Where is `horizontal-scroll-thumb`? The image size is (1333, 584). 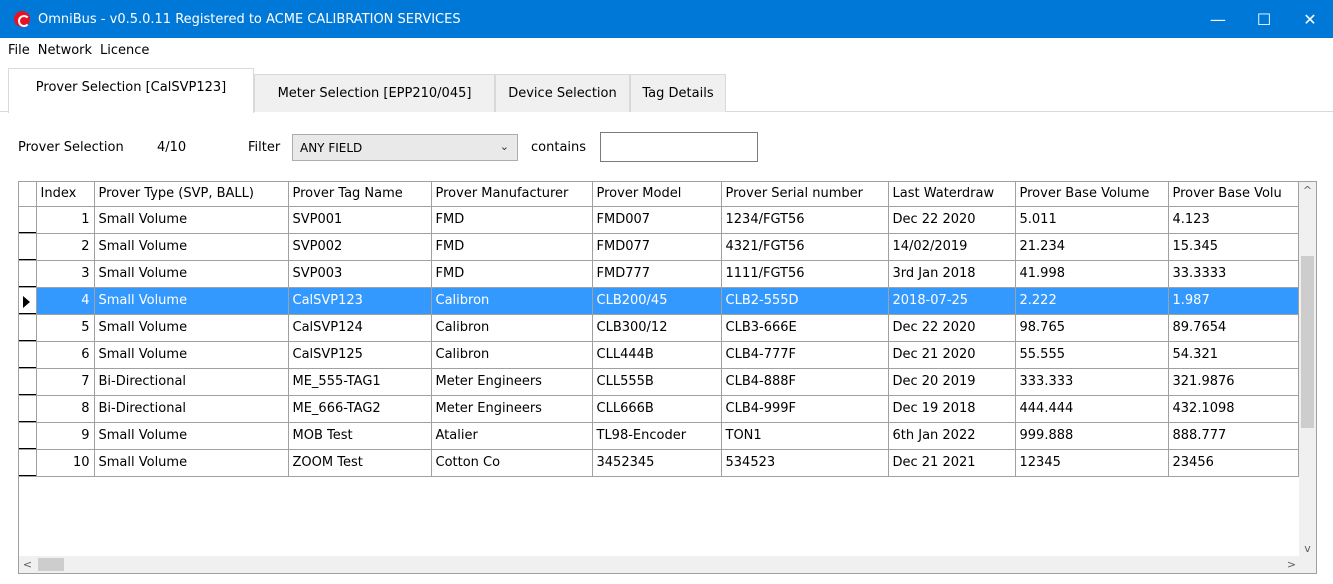
horizontal-scroll-thumb is located at coordinates (51, 564).